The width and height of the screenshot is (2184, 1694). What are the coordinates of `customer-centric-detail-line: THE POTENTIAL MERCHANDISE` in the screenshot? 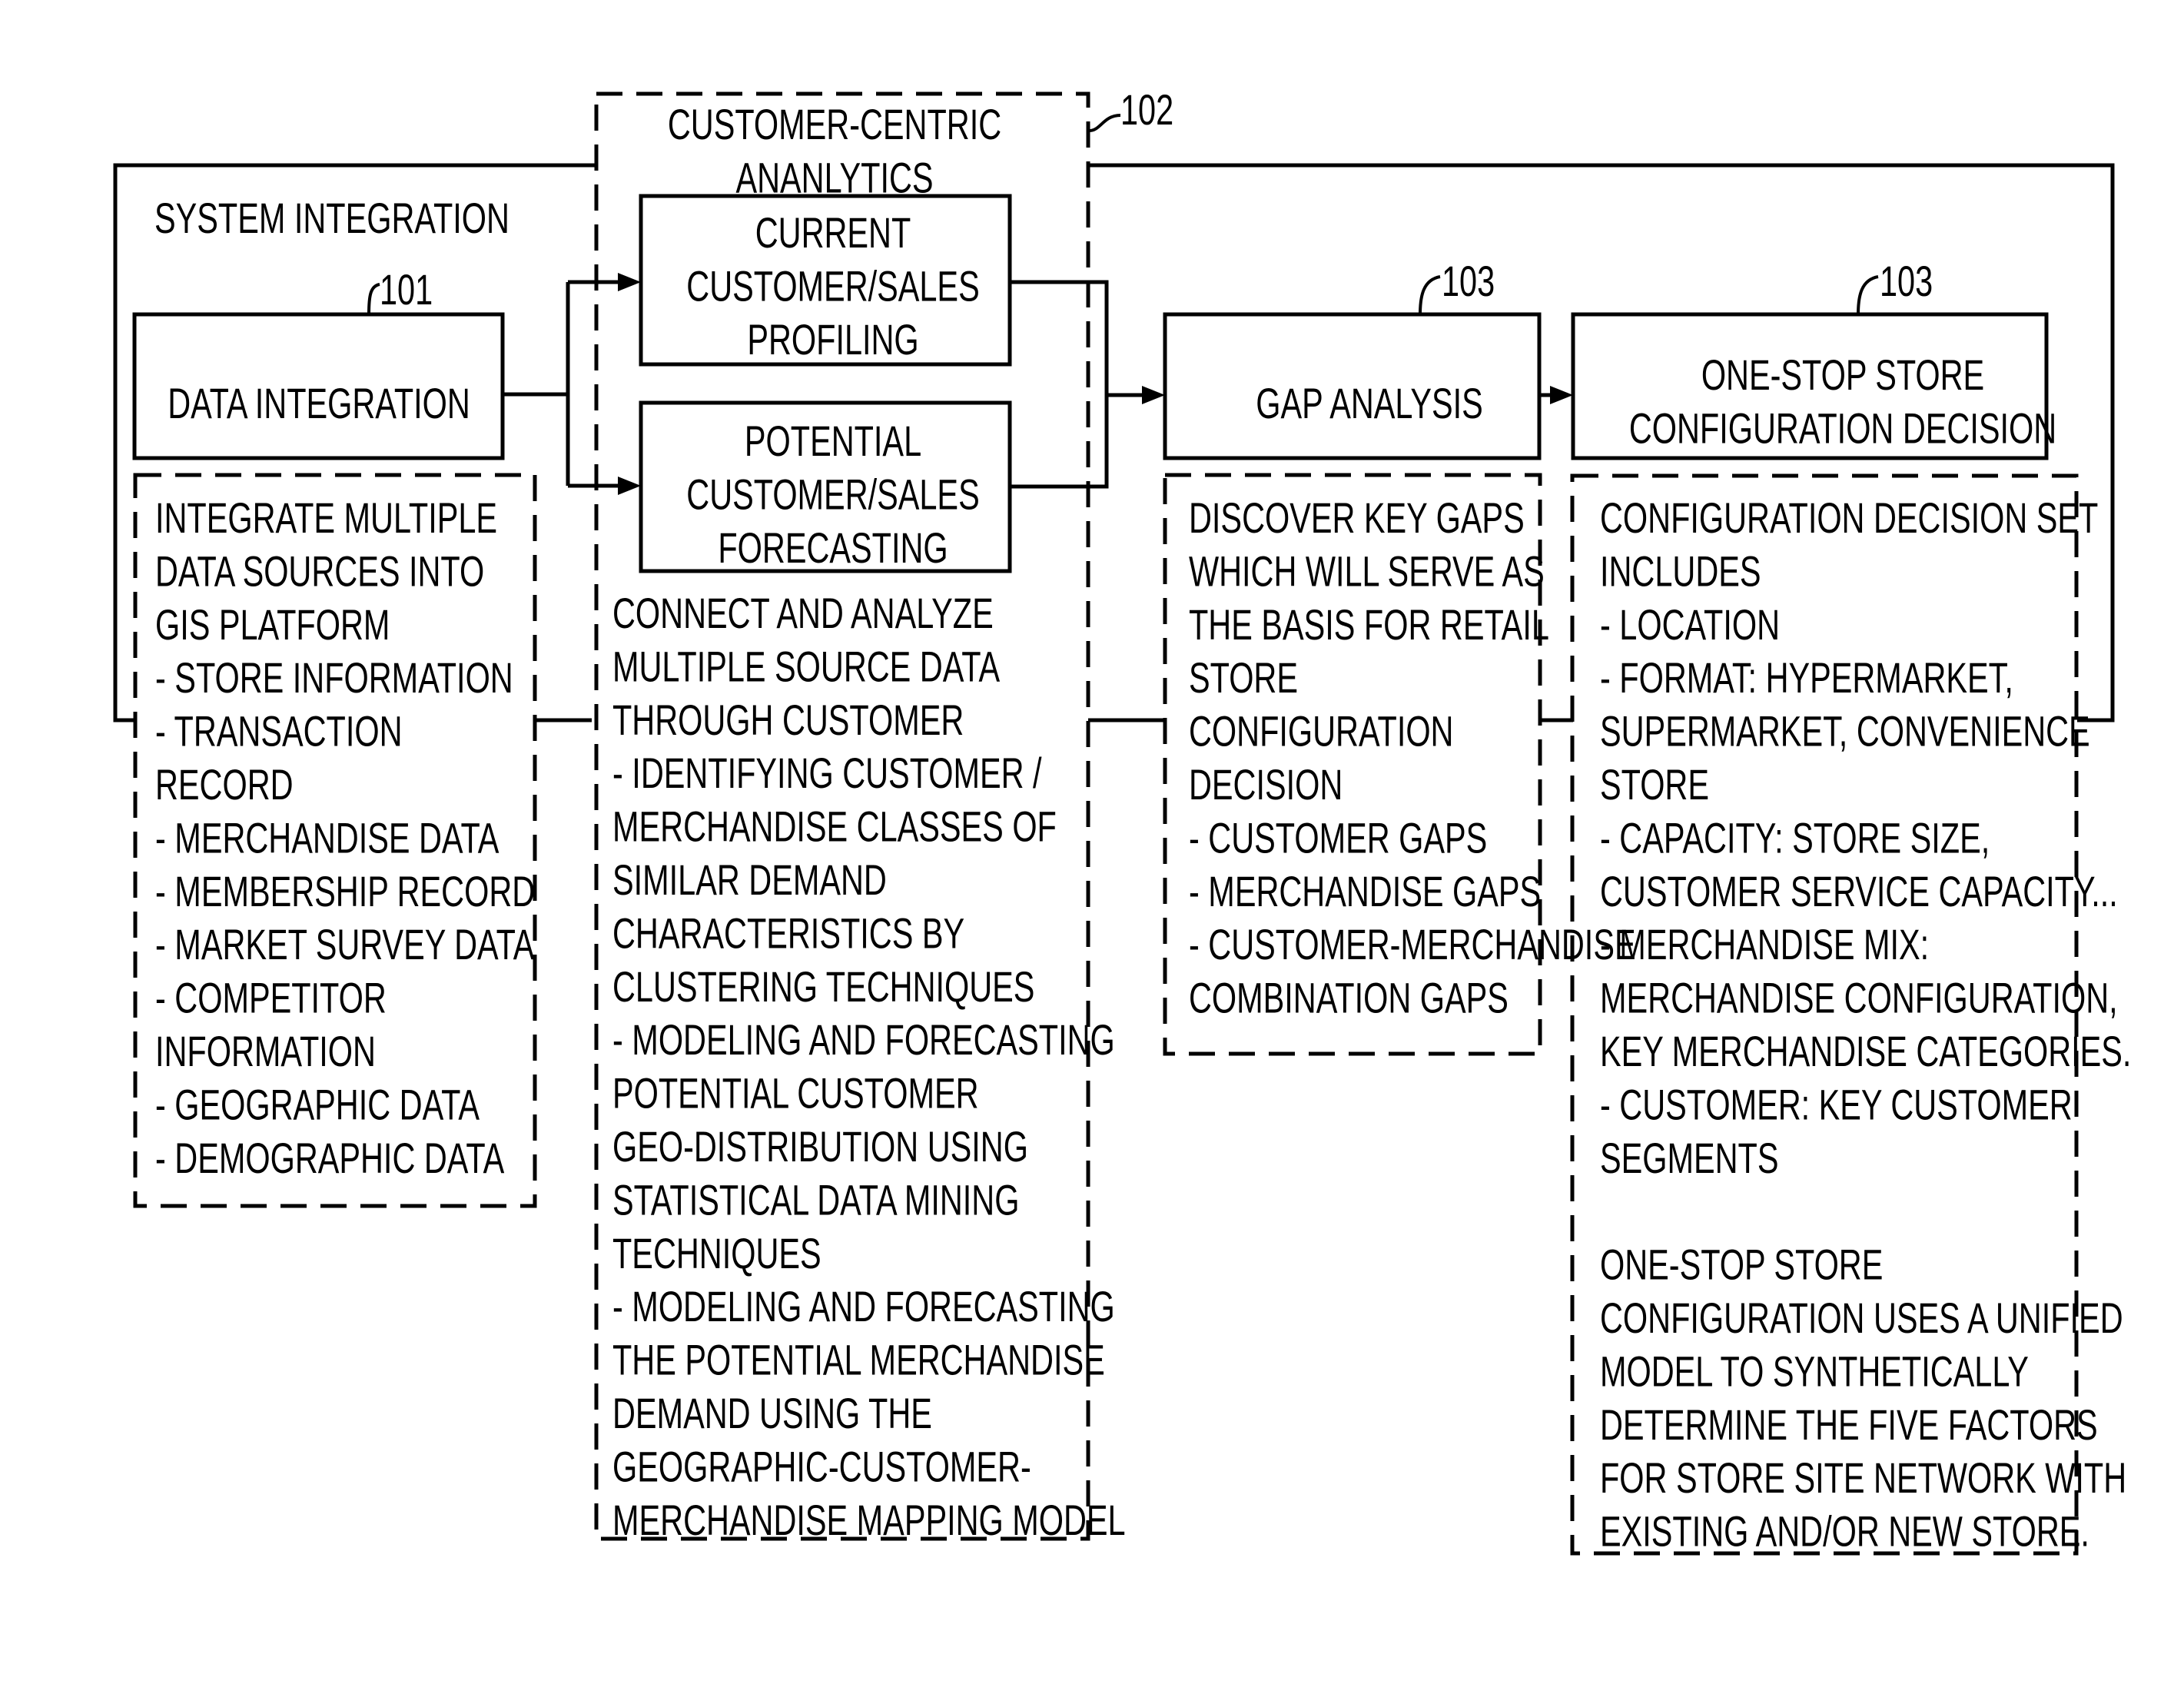 It's located at (858, 1361).